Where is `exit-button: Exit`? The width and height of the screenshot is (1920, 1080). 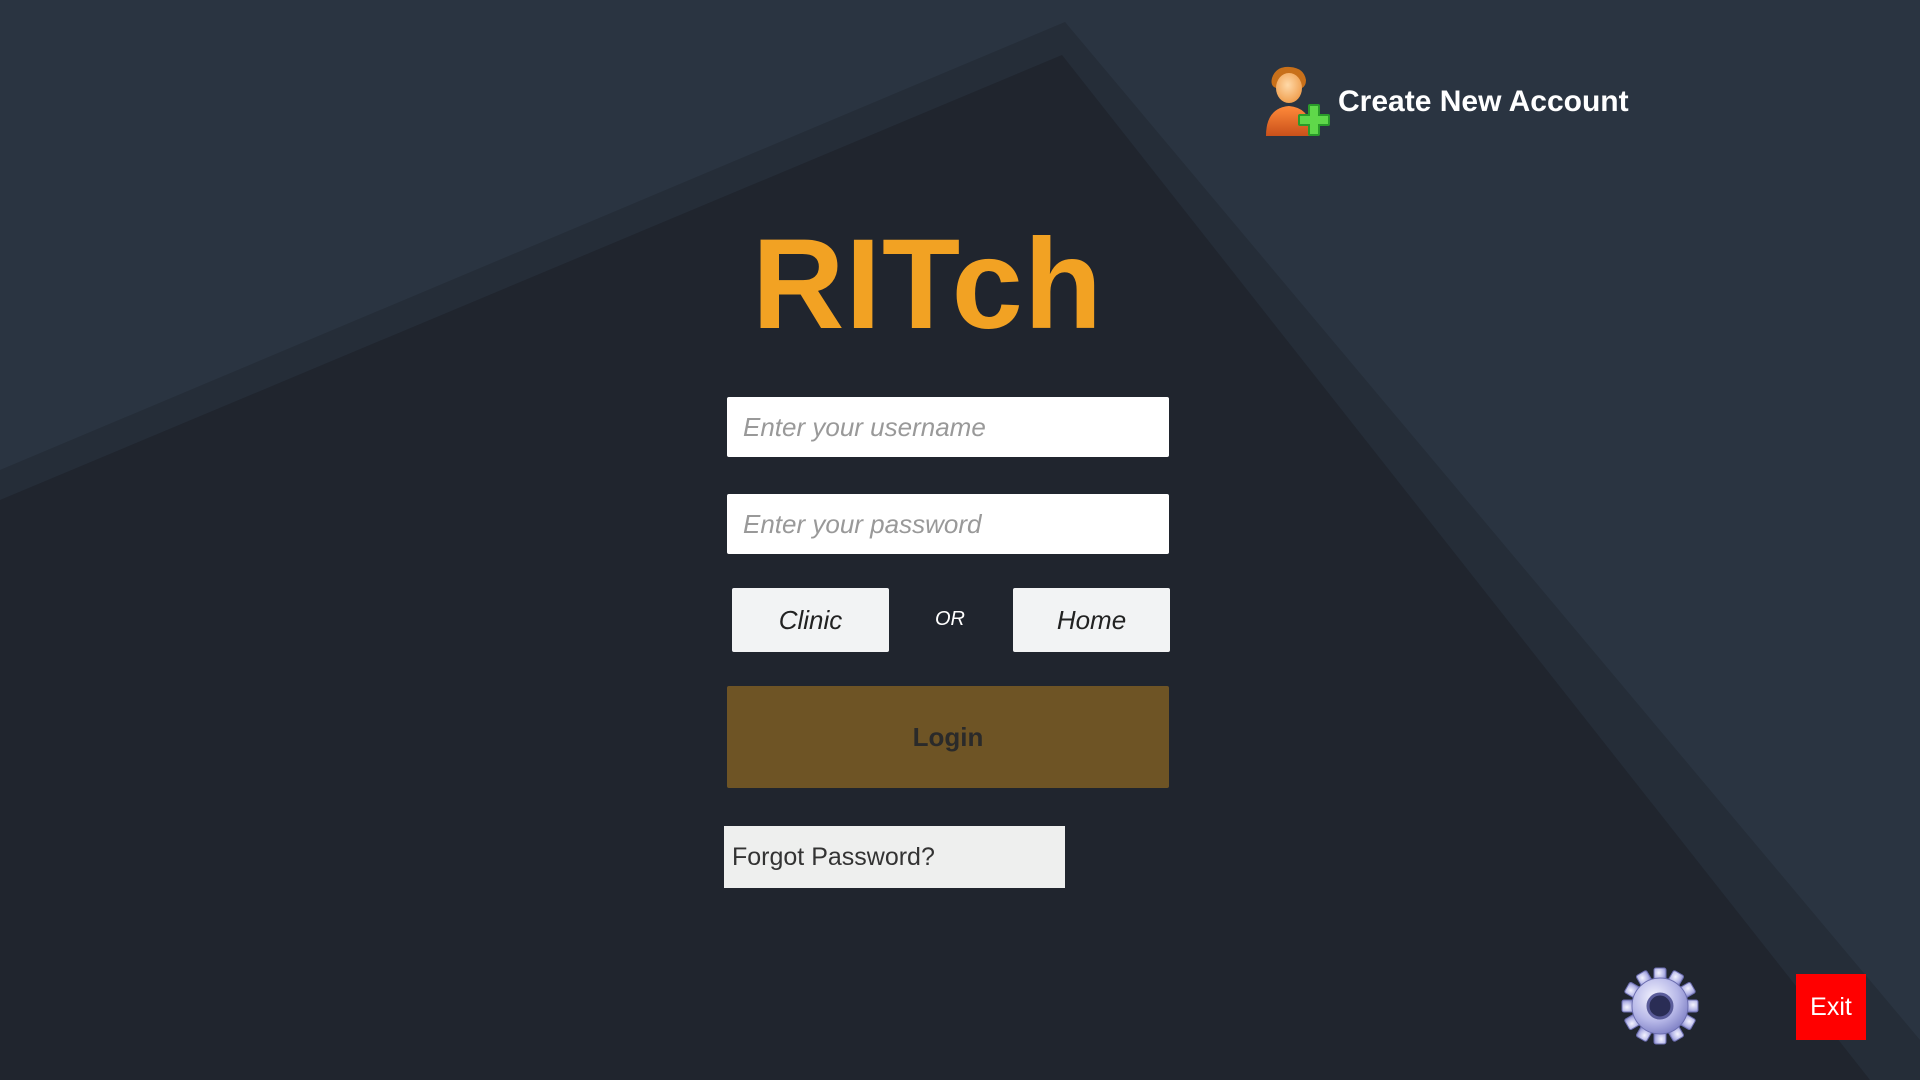 exit-button: Exit is located at coordinates (1831, 1007).